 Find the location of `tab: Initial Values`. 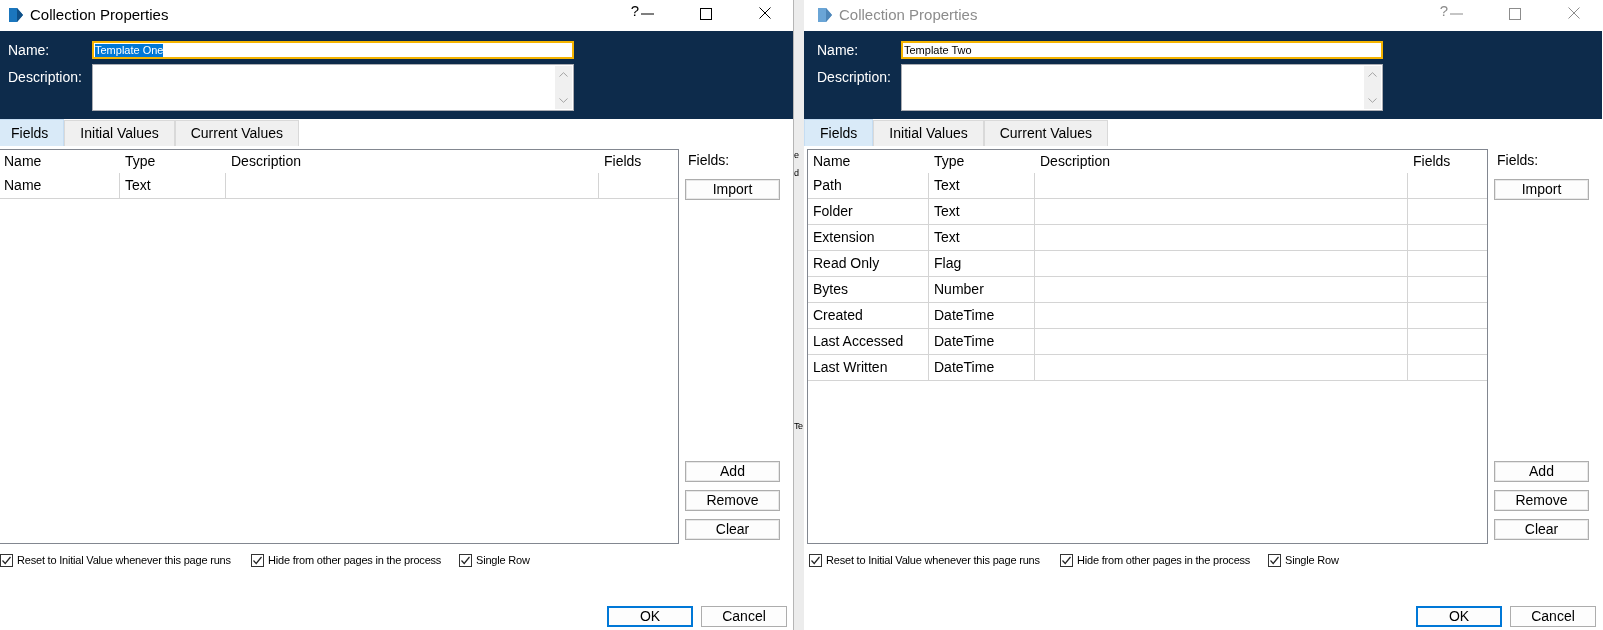

tab: Initial Values is located at coordinates (119, 133).